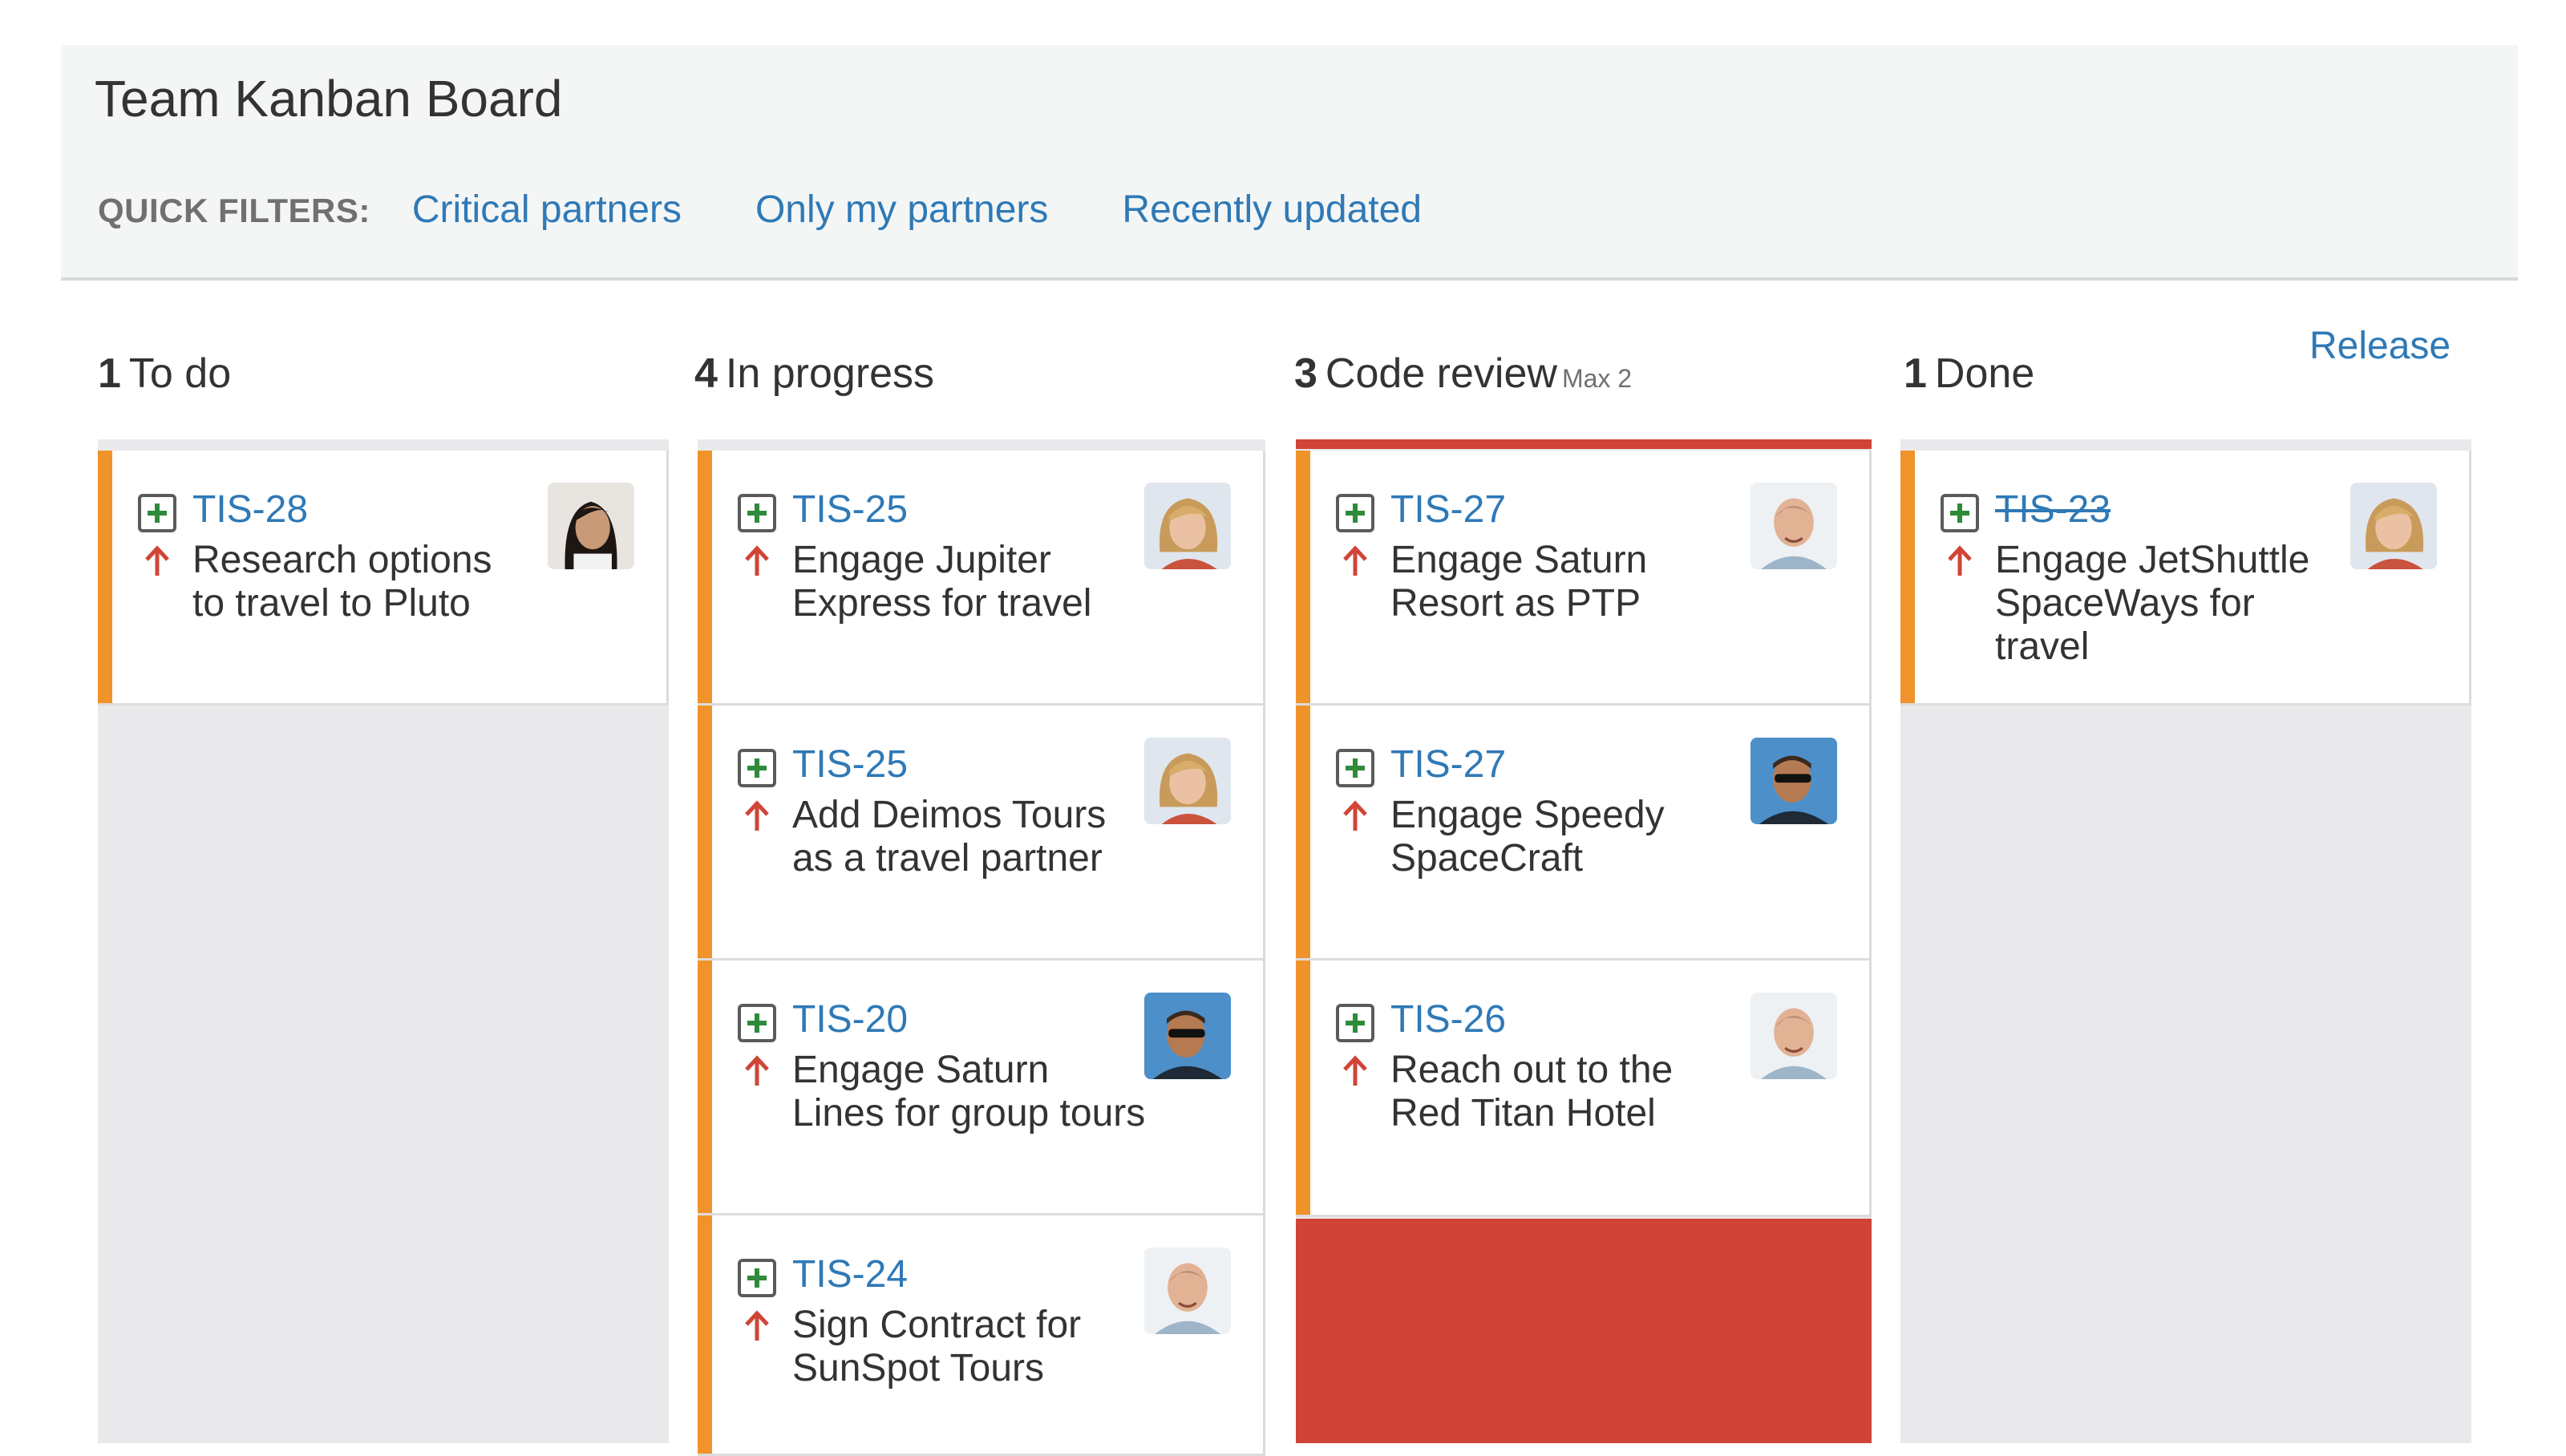  Describe the element at coordinates (918, 1368) in the screenshot. I see `issue-summary-line: SunSpot Tours` at that location.